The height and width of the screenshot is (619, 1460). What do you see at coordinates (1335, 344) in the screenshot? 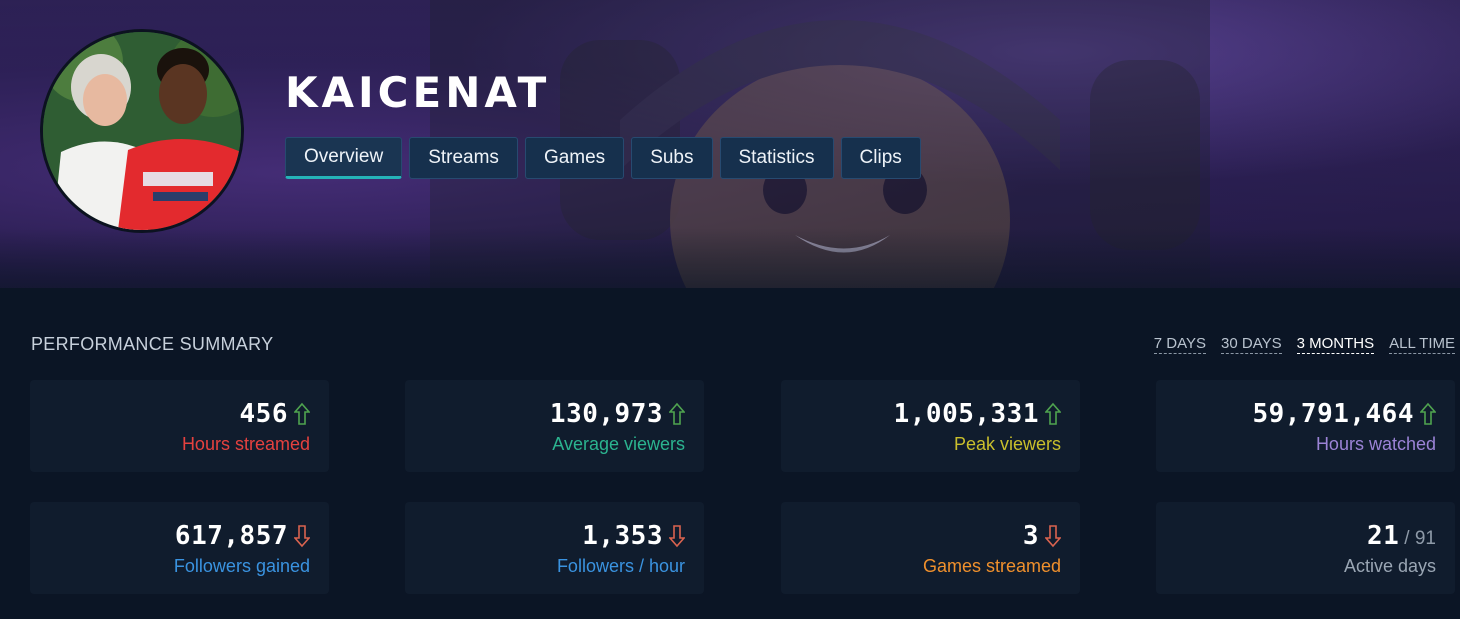
I see `range-3-months: 3 MONTHS` at bounding box center [1335, 344].